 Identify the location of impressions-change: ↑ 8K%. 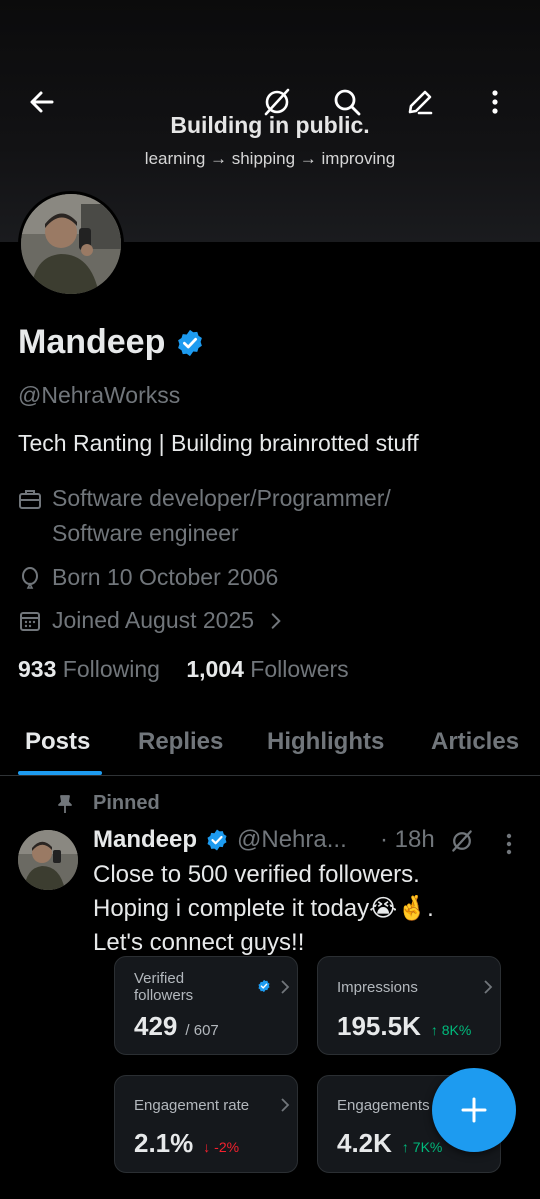
(451, 1030).